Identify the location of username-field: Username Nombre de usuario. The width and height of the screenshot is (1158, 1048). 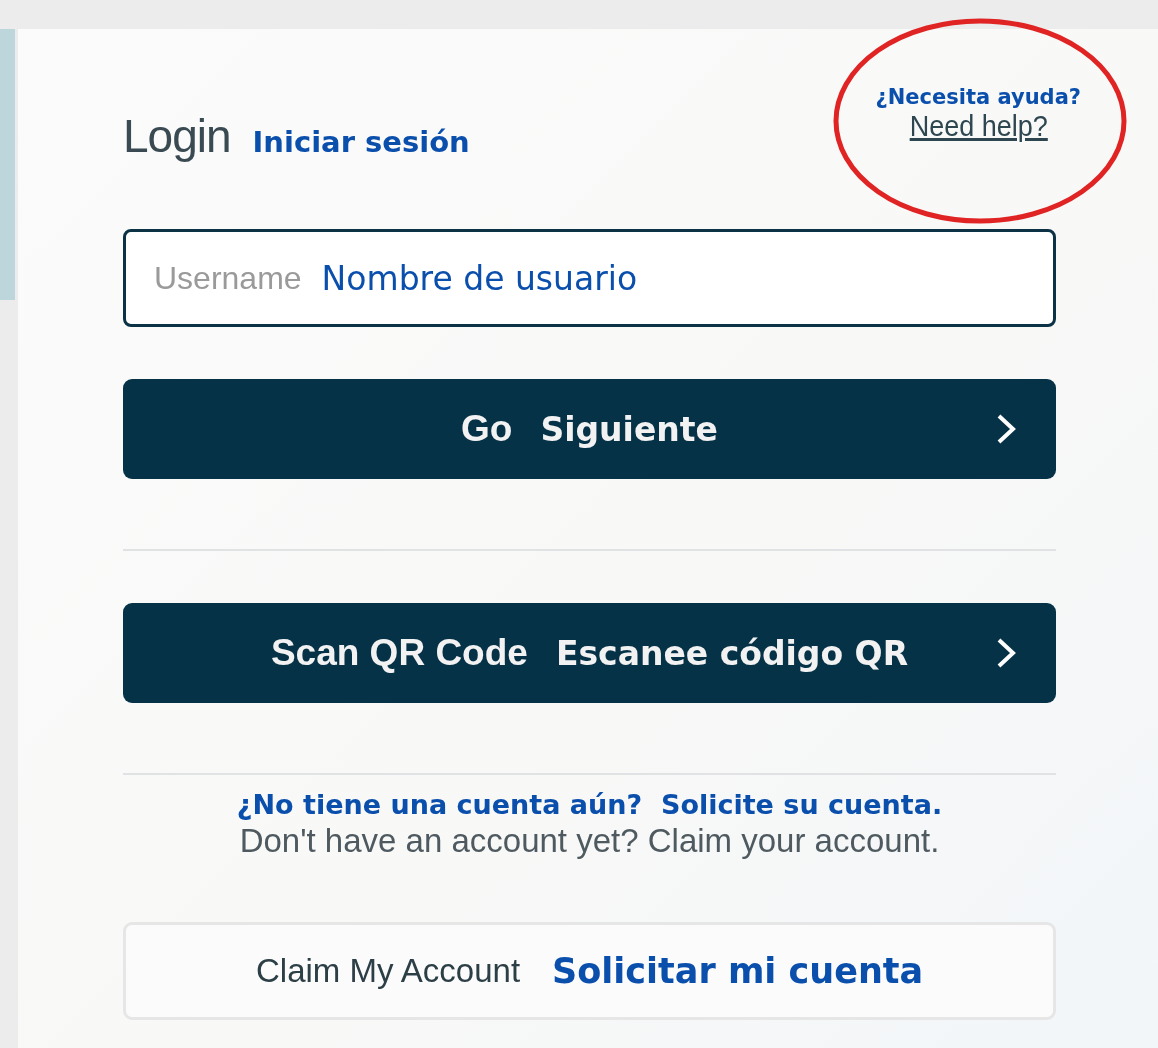
(589, 278).